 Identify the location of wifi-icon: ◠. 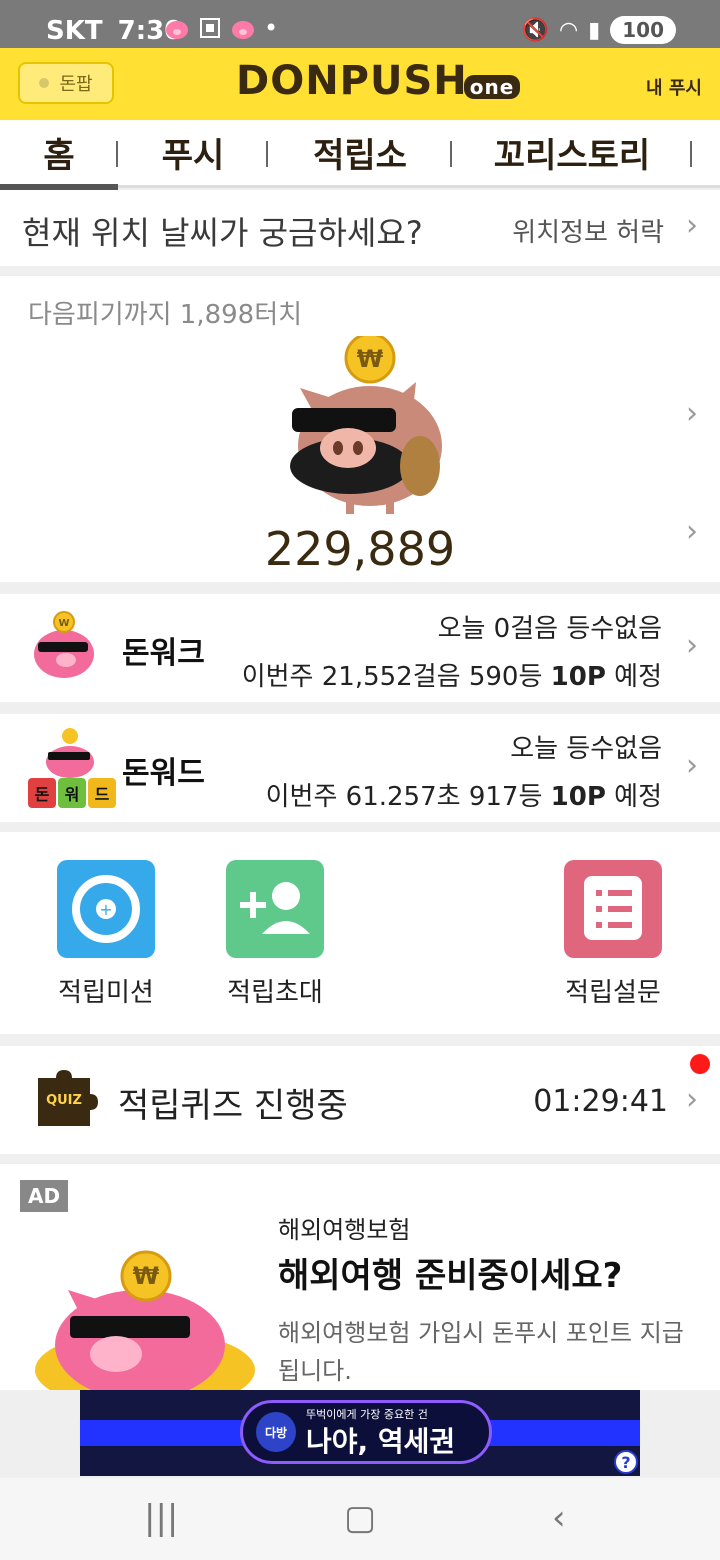
(568, 30).